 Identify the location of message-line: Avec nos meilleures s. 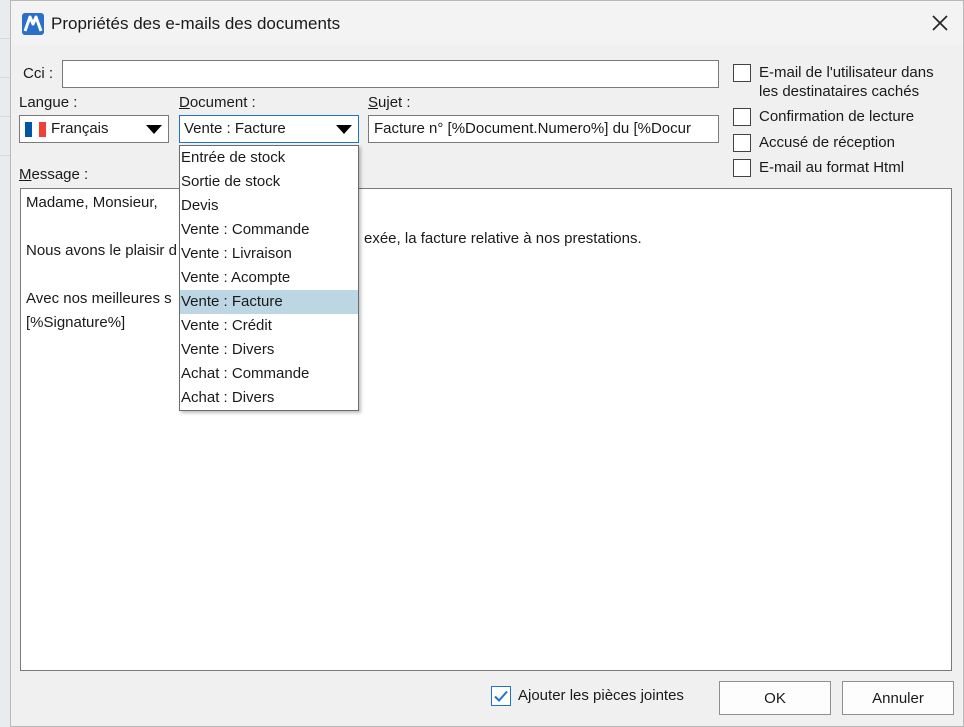
(99, 298).